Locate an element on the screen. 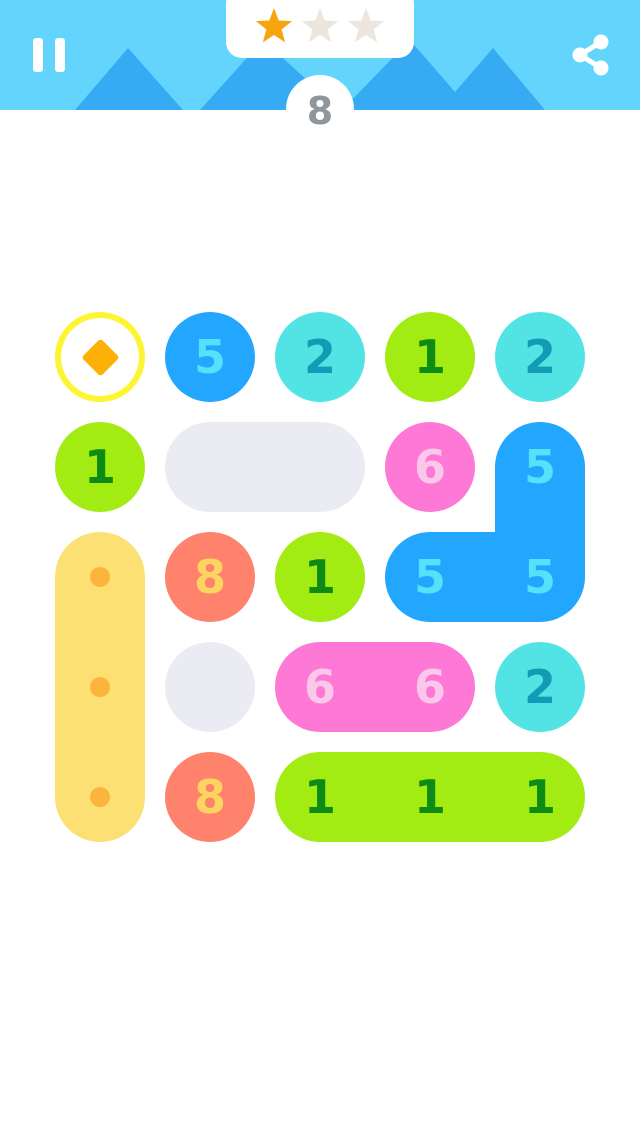  block-yellow-dots is located at coordinates (100, 687).